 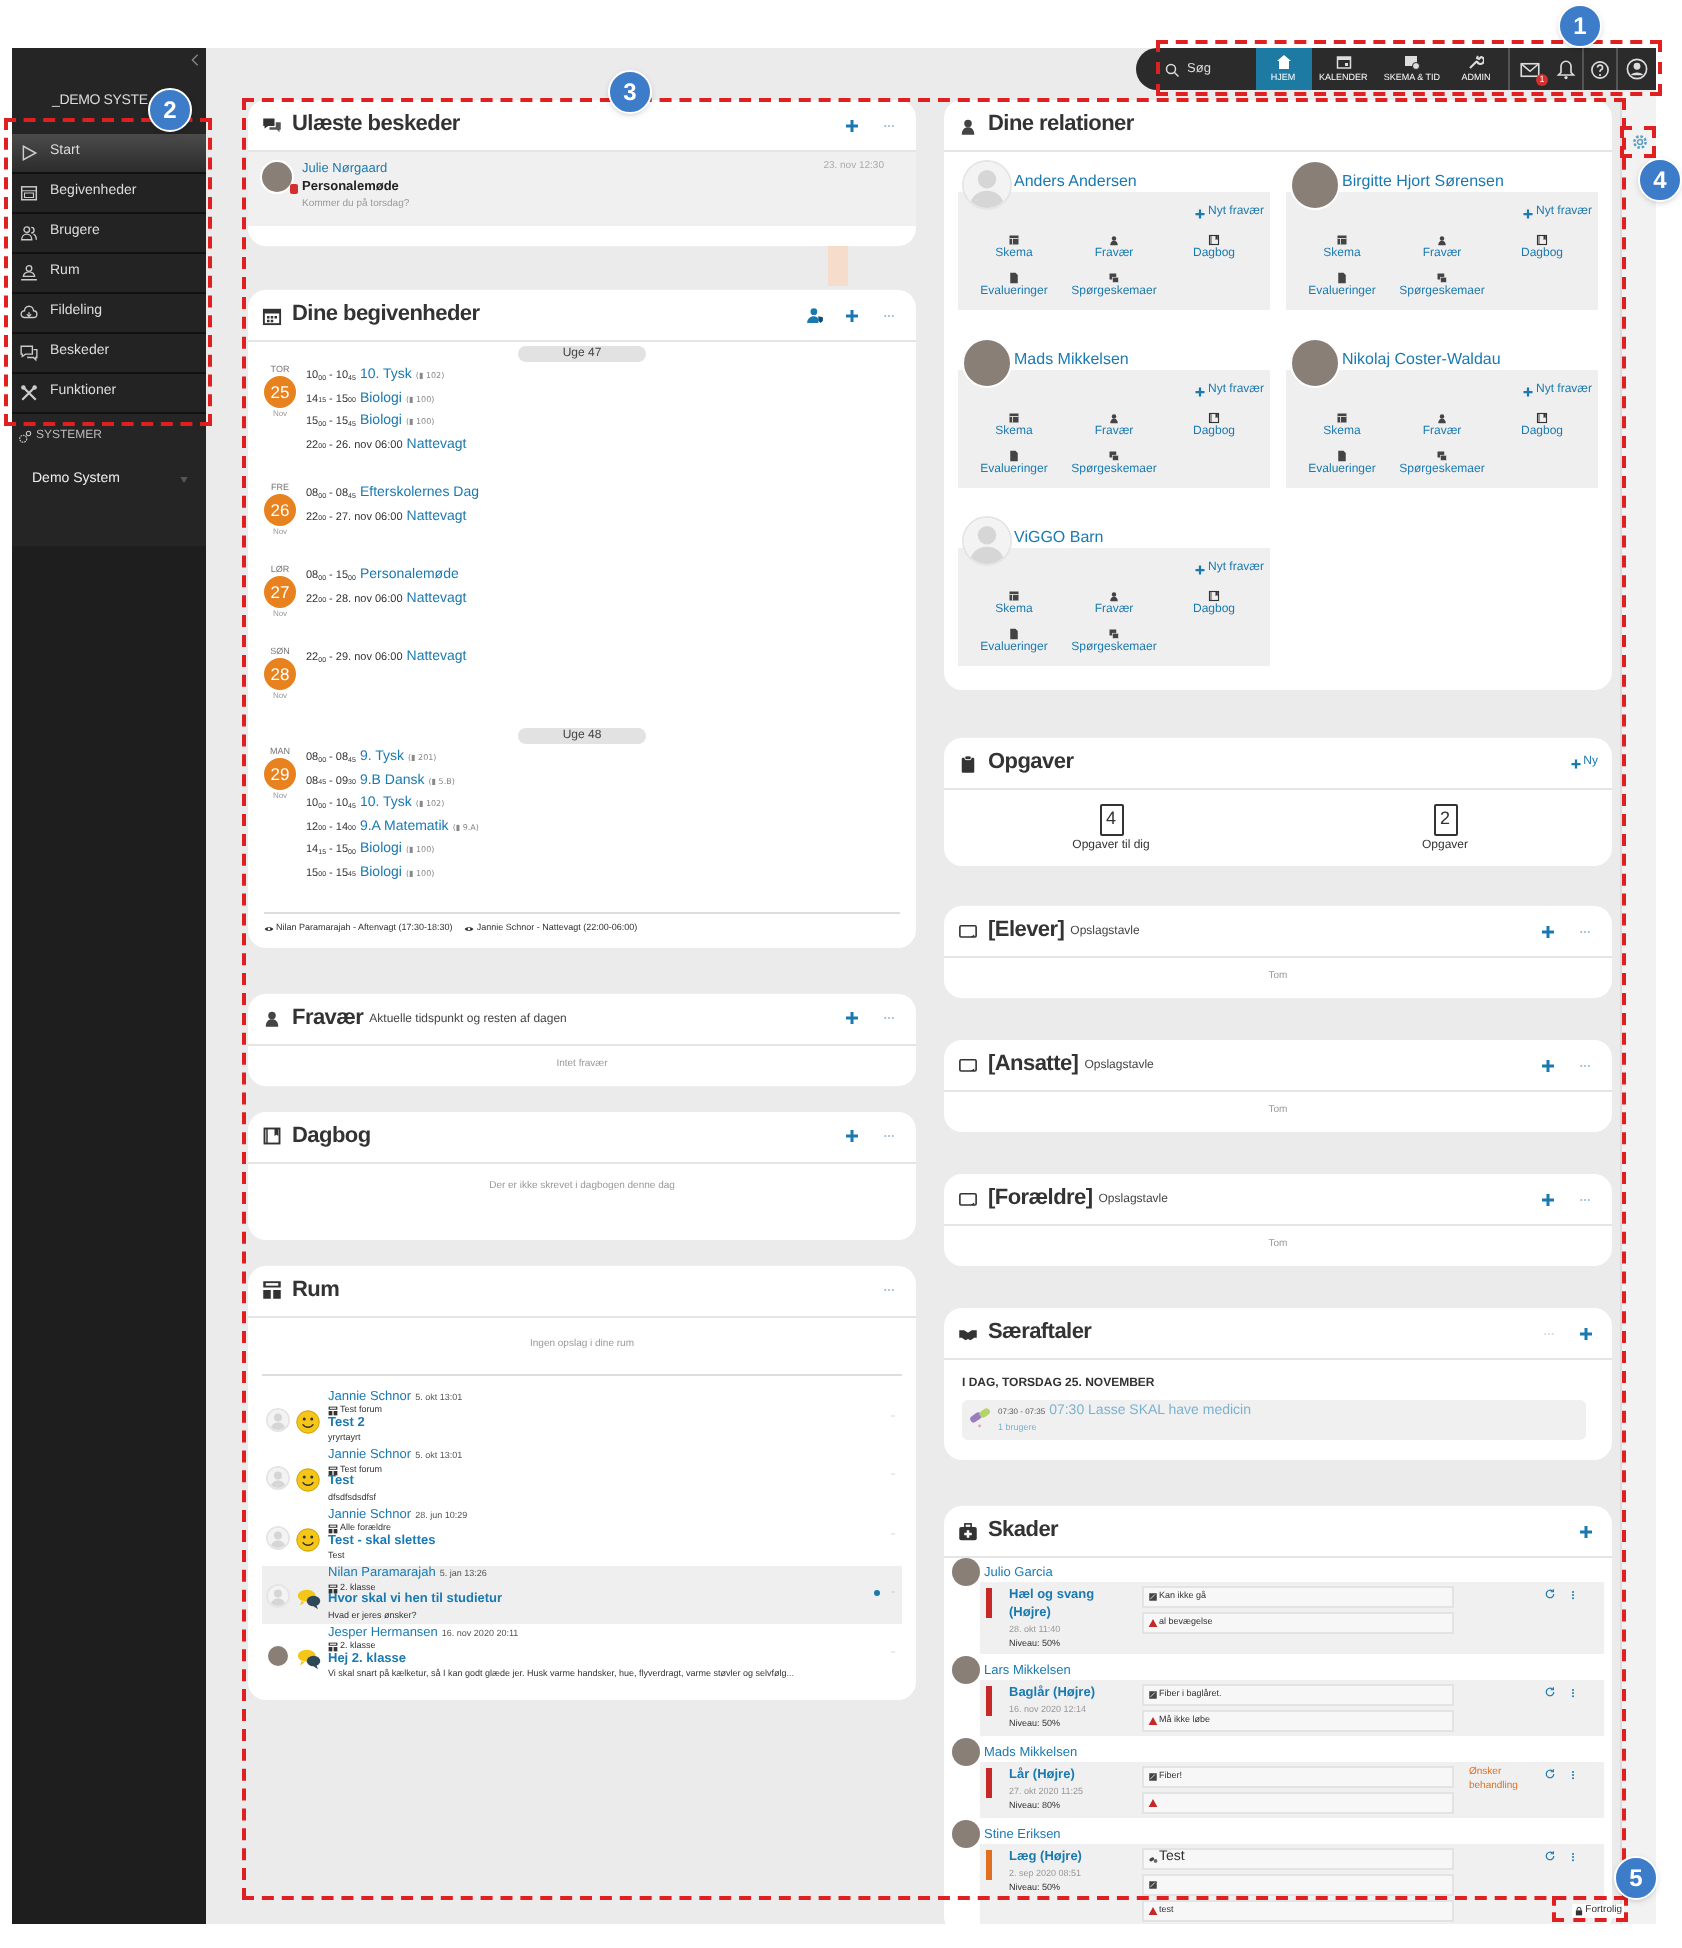 What do you see at coordinates (280, 674) in the screenshot?
I see `date-badge: 28` at bounding box center [280, 674].